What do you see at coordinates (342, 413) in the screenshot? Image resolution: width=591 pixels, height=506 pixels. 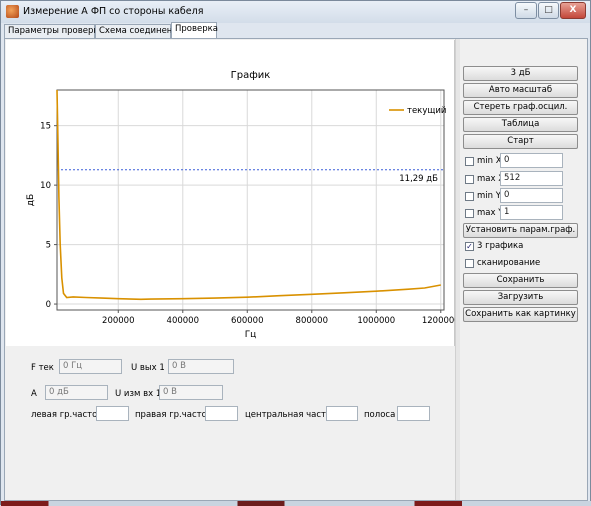 I see `center-freq-field` at bounding box center [342, 413].